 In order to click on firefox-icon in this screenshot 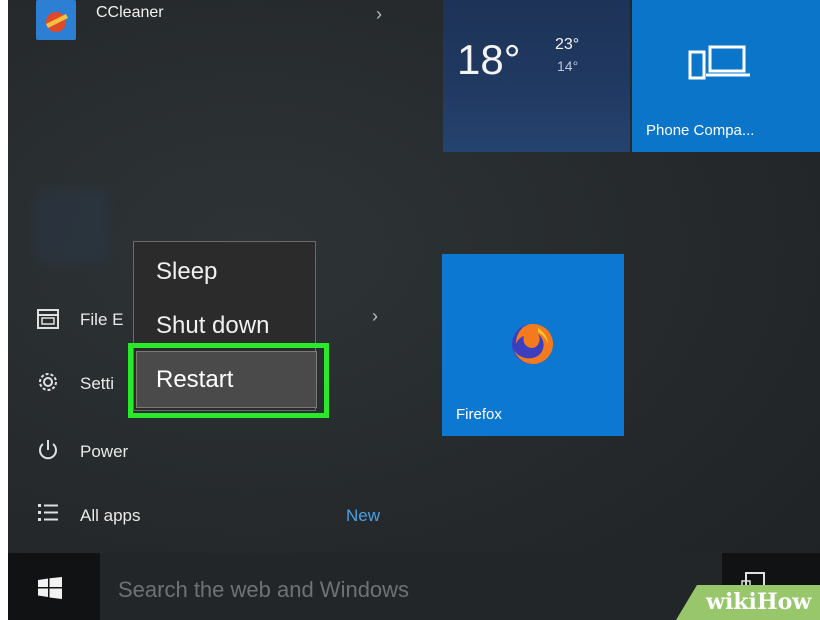, I will do `click(532, 346)`.